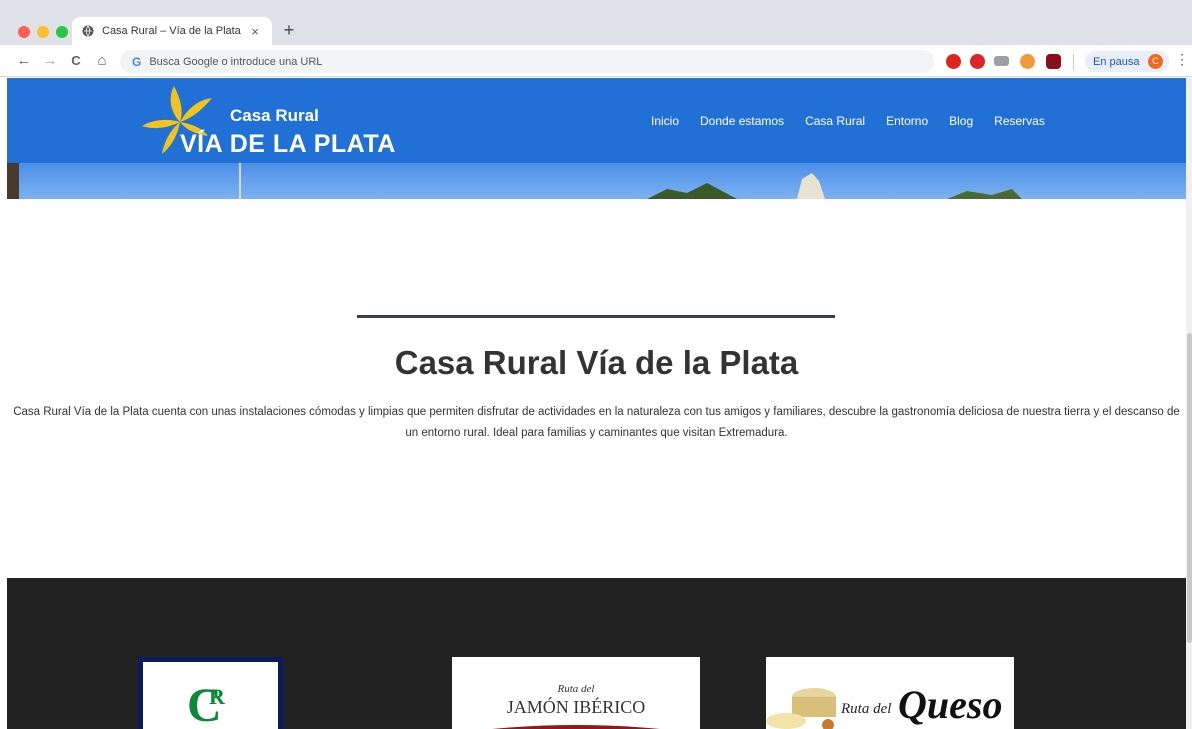 The image size is (1192, 729). What do you see at coordinates (1001, 61) in the screenshot?
I see `cast-extension-icon` at bounding box center [1001, 61].